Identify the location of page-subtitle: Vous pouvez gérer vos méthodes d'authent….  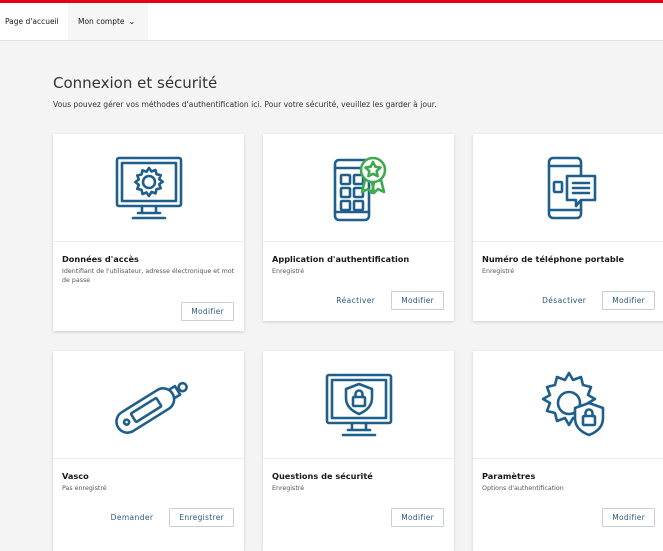
(245, 104).